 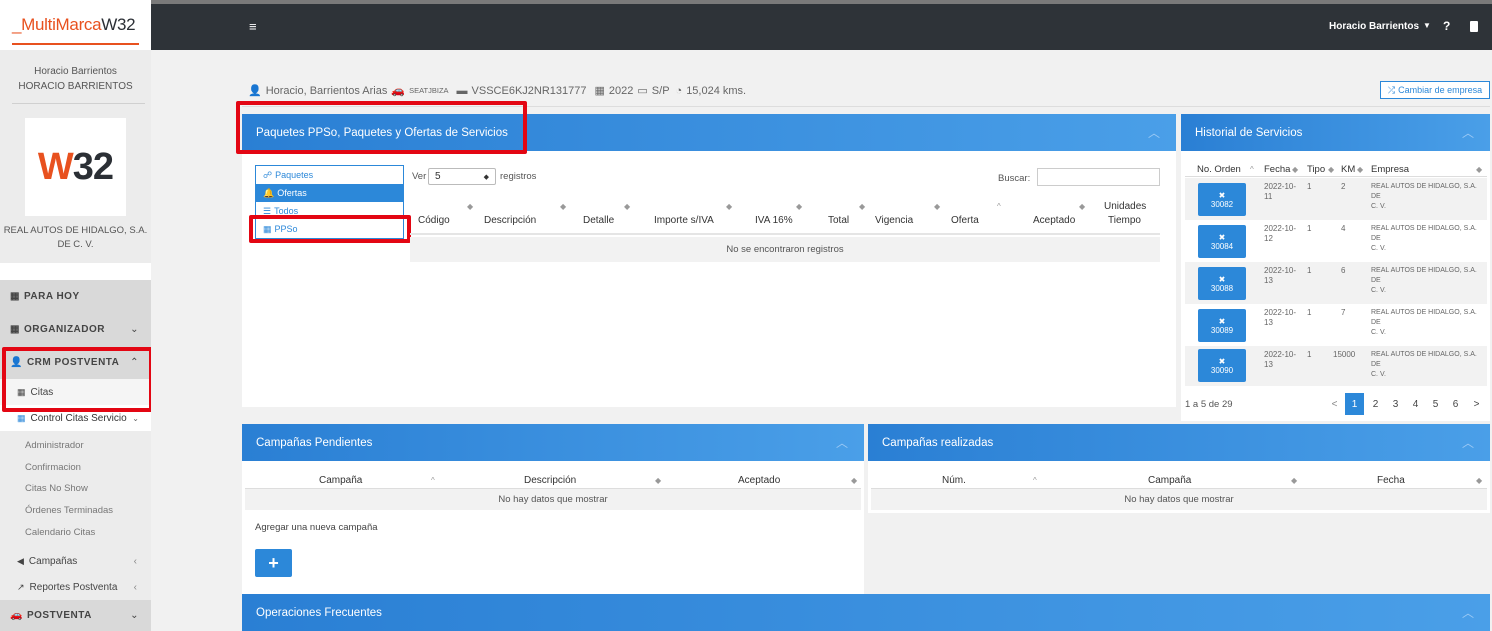 I want to click on col-no-orden: No. Orden, so click(x=1219, y=169).